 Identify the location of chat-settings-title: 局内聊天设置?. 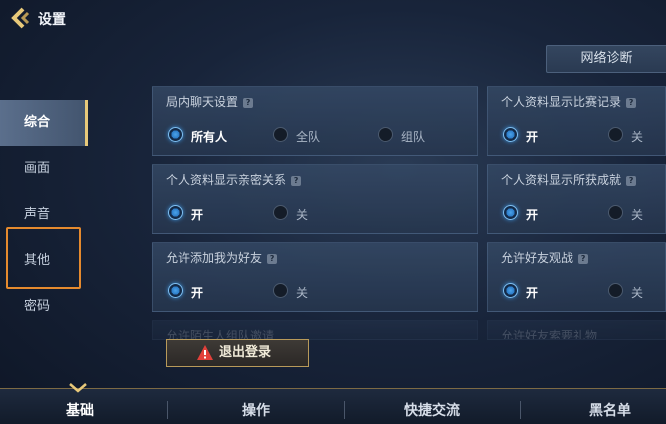
(210, 101).